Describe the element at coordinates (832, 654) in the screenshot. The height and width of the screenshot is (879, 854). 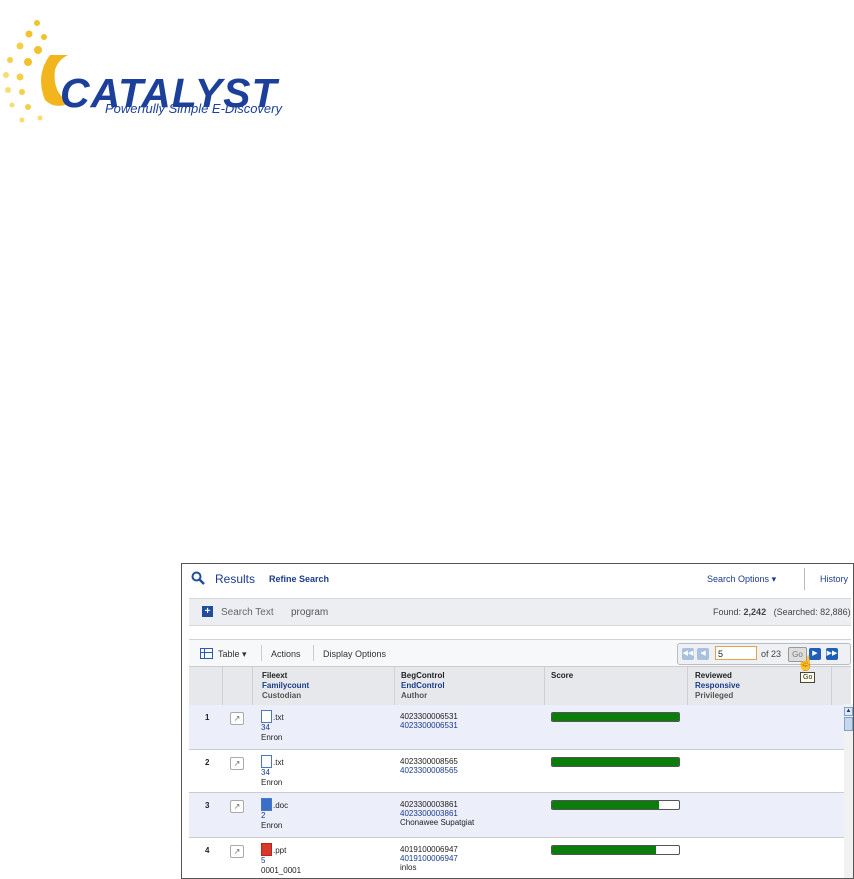
I see `last-page-icon: ▶▶` at that location.